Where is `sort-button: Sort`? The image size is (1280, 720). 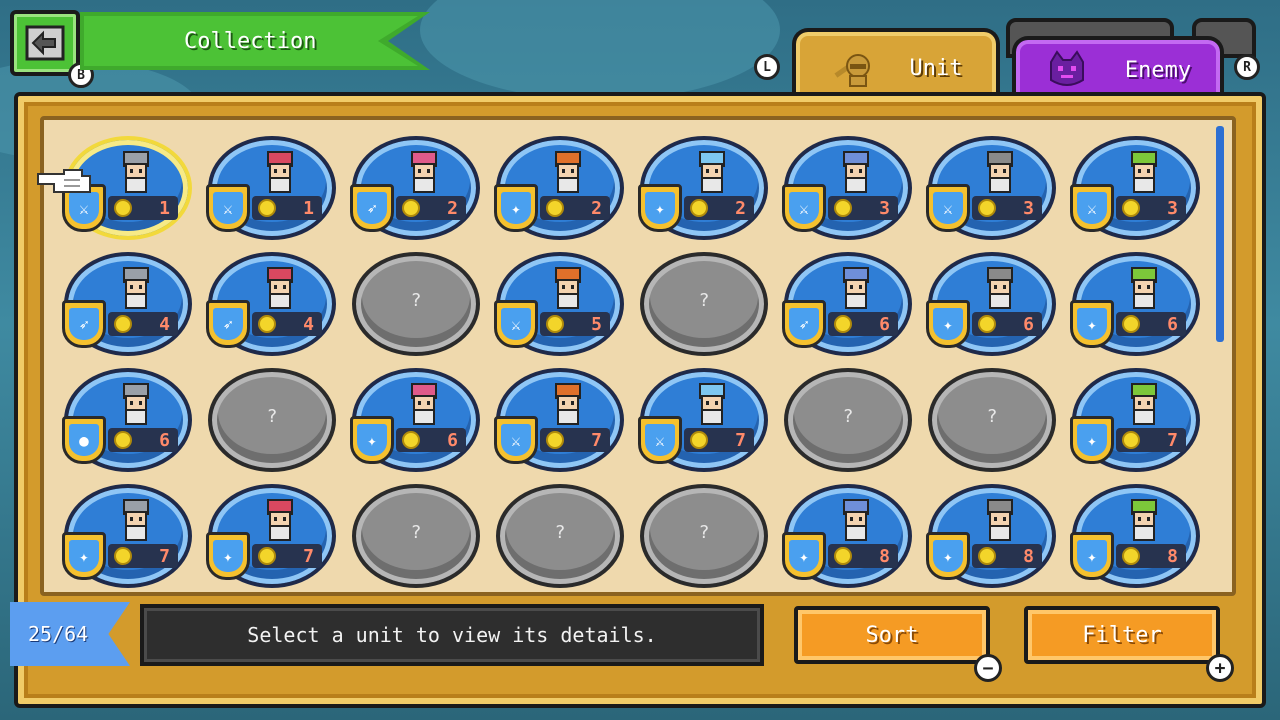
sort-button: Sort is located at coordinates (892, 635).